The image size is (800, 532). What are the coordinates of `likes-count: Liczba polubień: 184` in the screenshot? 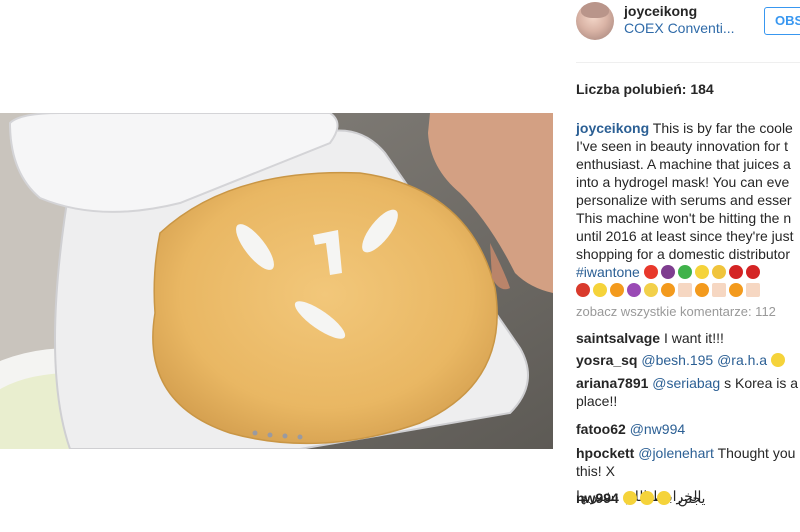 It's located at (645, 89).